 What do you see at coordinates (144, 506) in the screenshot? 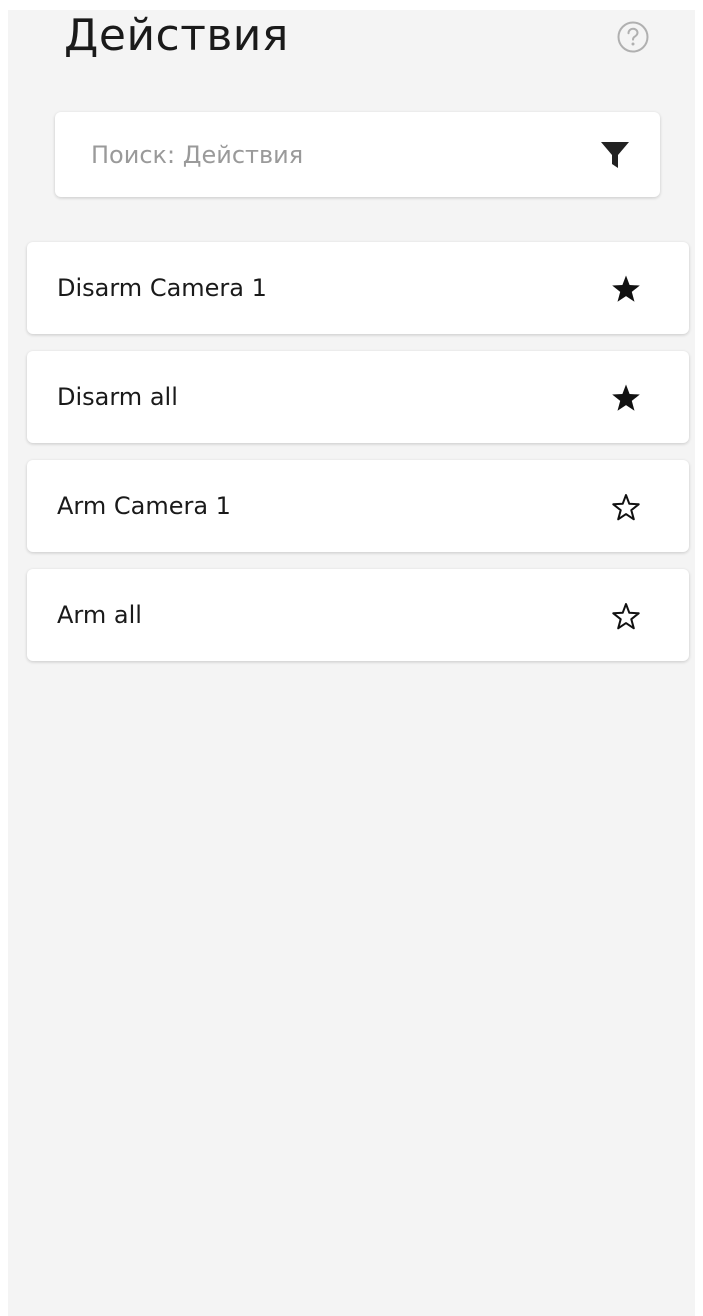
I see `action-label: Arm Camera 1` at bounding box center [144, 506].